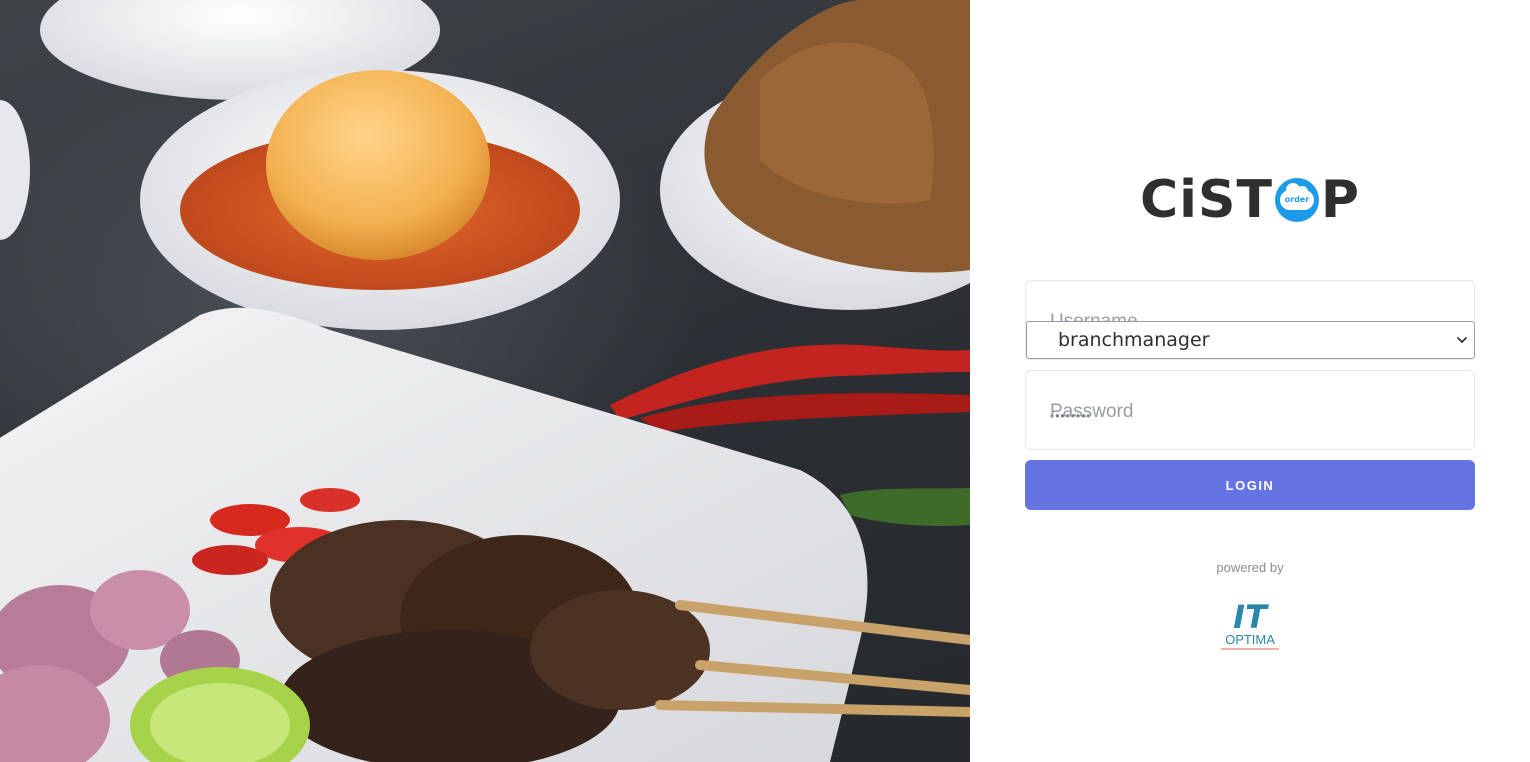  Describe the element at coordinates (15, 170) in the screenshot. I see `left-bowl` at that location.